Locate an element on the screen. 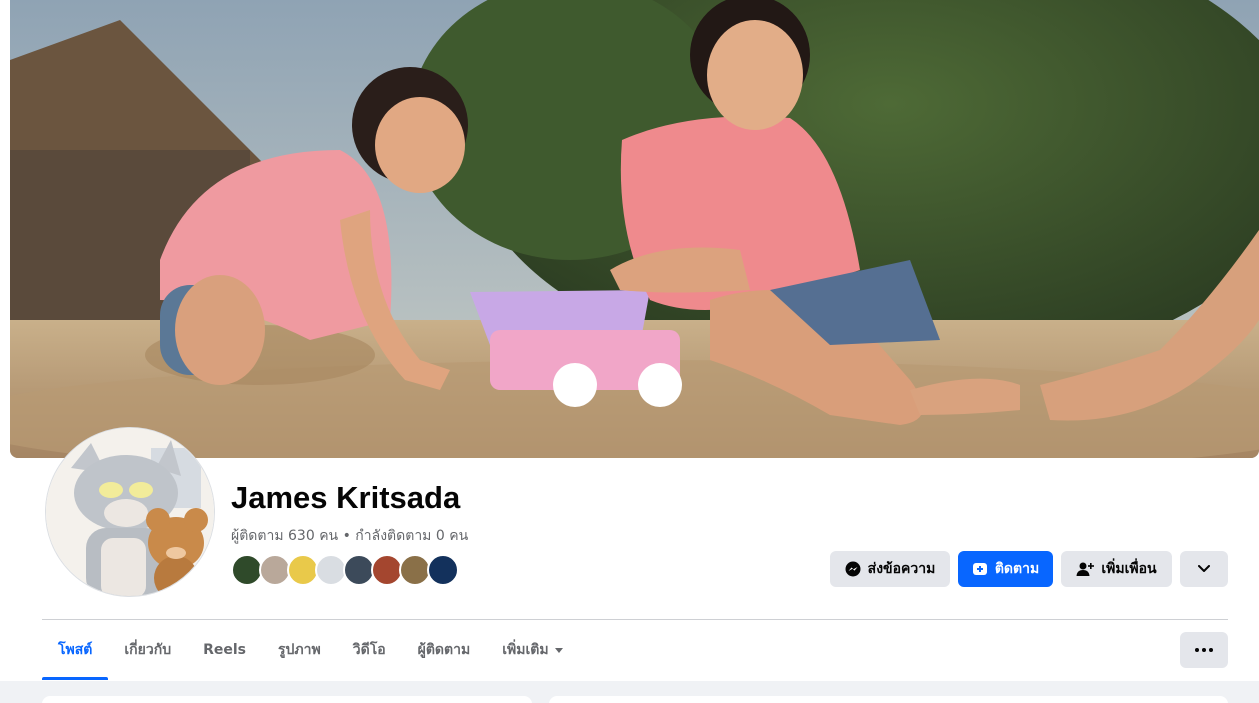  chevron-down-icon is located at coordinates (1204, 569).